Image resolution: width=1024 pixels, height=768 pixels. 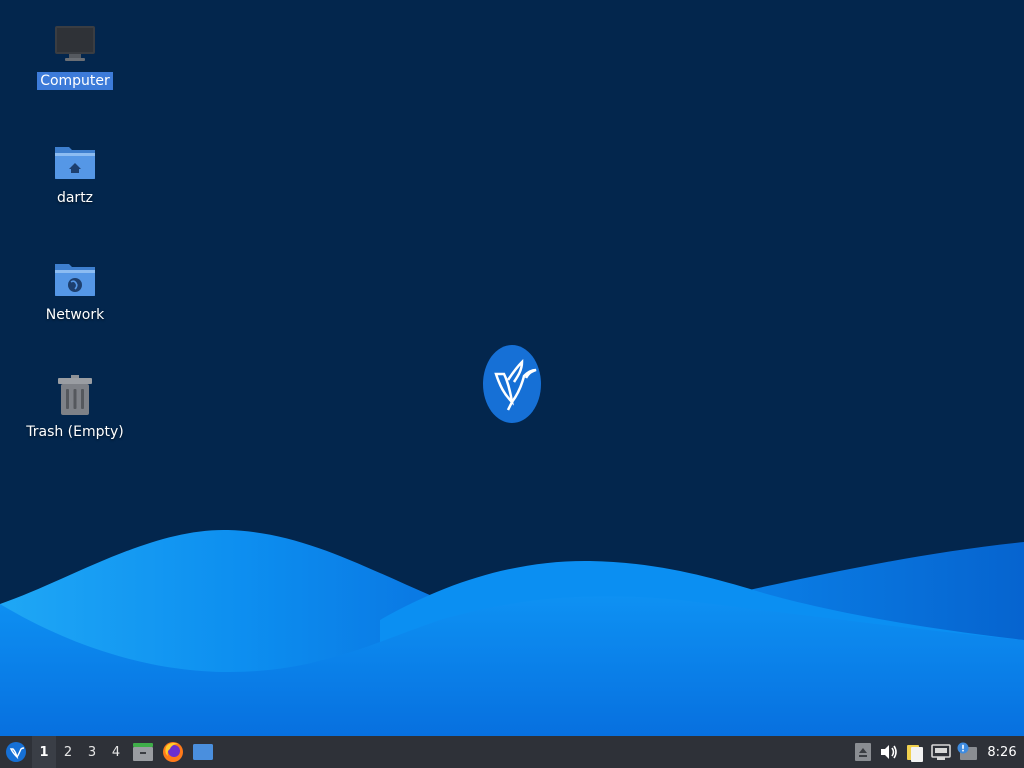 I want to click on clipboard-button, so click(x=915, y=752).